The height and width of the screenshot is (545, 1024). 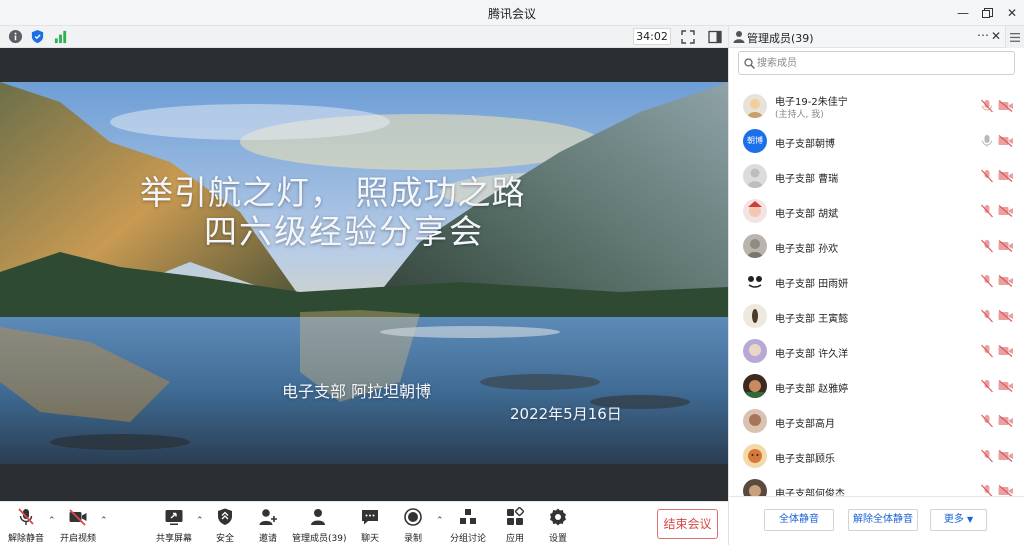 What do you see at coordinates (996, 36) in the screenshot?
I see `close-panel-icon: ✕` at bounding box center [996, 36].